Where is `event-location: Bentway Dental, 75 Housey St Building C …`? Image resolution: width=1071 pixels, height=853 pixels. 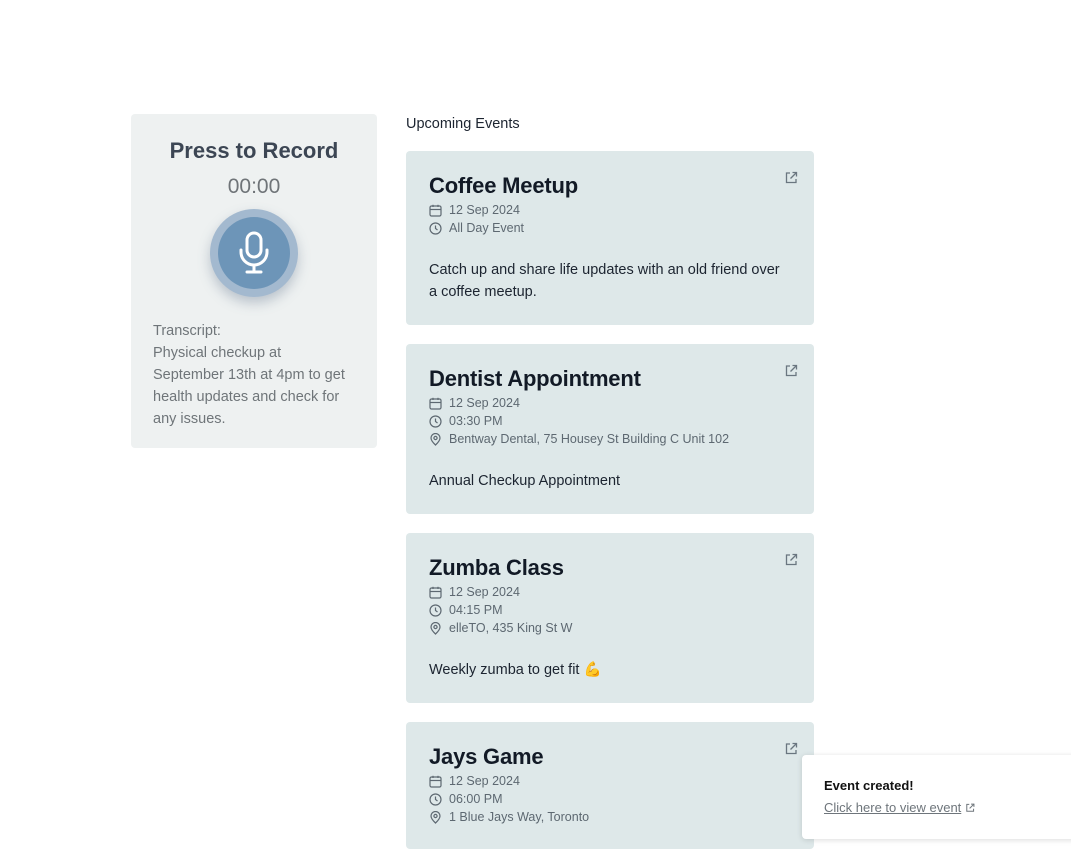
event-location: Bentway Dental, 75 Housey St Building C … is located at coordinates (579, 439).